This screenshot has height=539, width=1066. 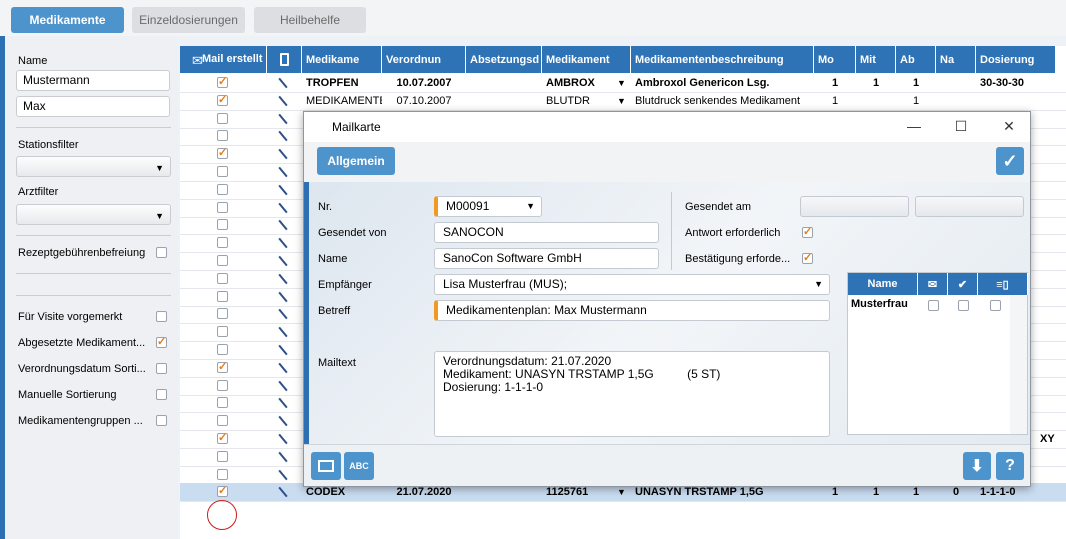 What do you see at coordinates (586, 59) in the screenshot?
I see `col-header-medikament: Medikament` at bounding box center [586, 59].